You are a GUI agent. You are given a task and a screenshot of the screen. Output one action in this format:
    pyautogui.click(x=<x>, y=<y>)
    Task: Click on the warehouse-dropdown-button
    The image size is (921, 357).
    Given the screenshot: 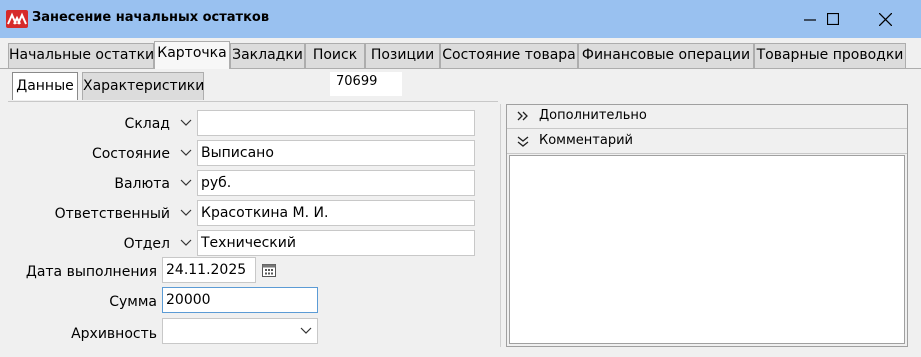 What is the action you would take?
    pyautogui.click(x=186, y=123)
    